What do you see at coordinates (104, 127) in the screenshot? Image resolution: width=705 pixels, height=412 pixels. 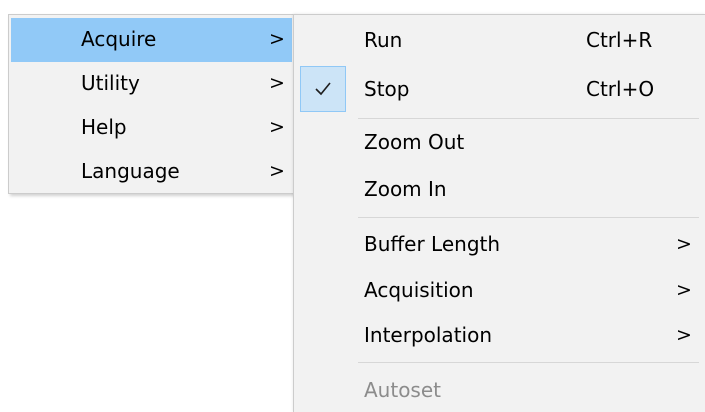 I see `menu-item-label: Help` at bounding box center [104, 127].